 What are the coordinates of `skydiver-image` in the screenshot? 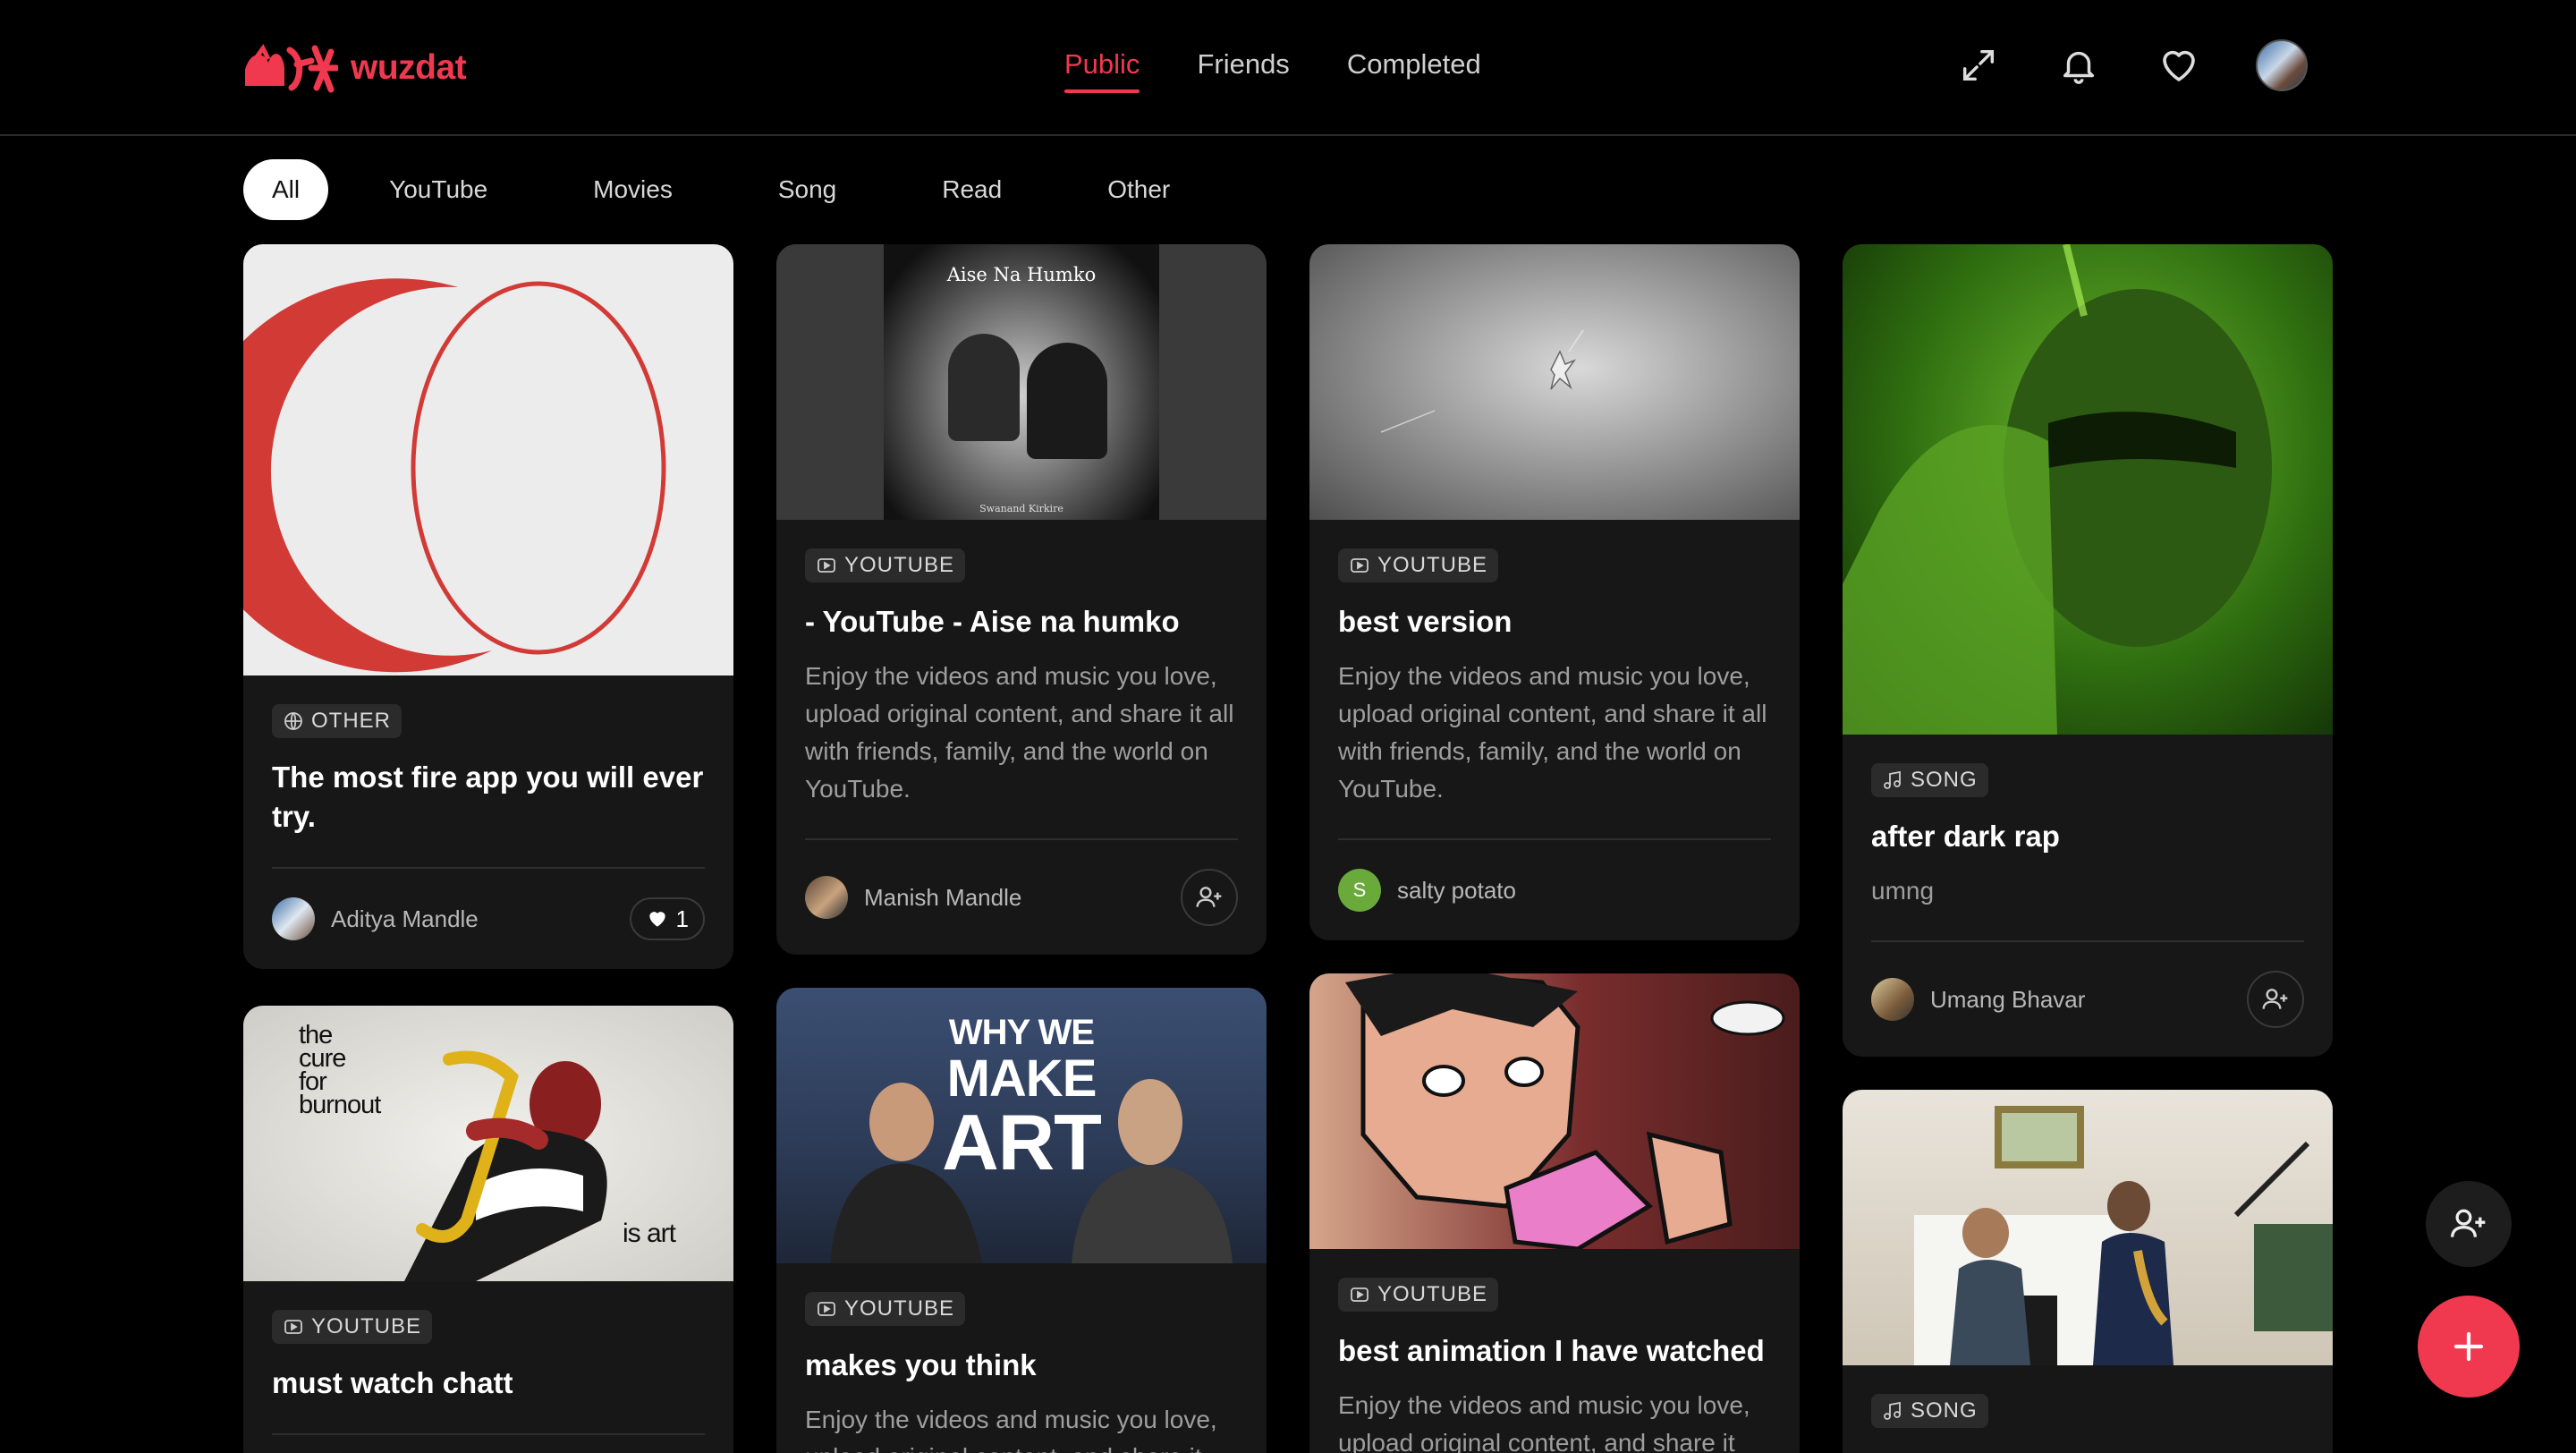 It's located at (1482, 381).